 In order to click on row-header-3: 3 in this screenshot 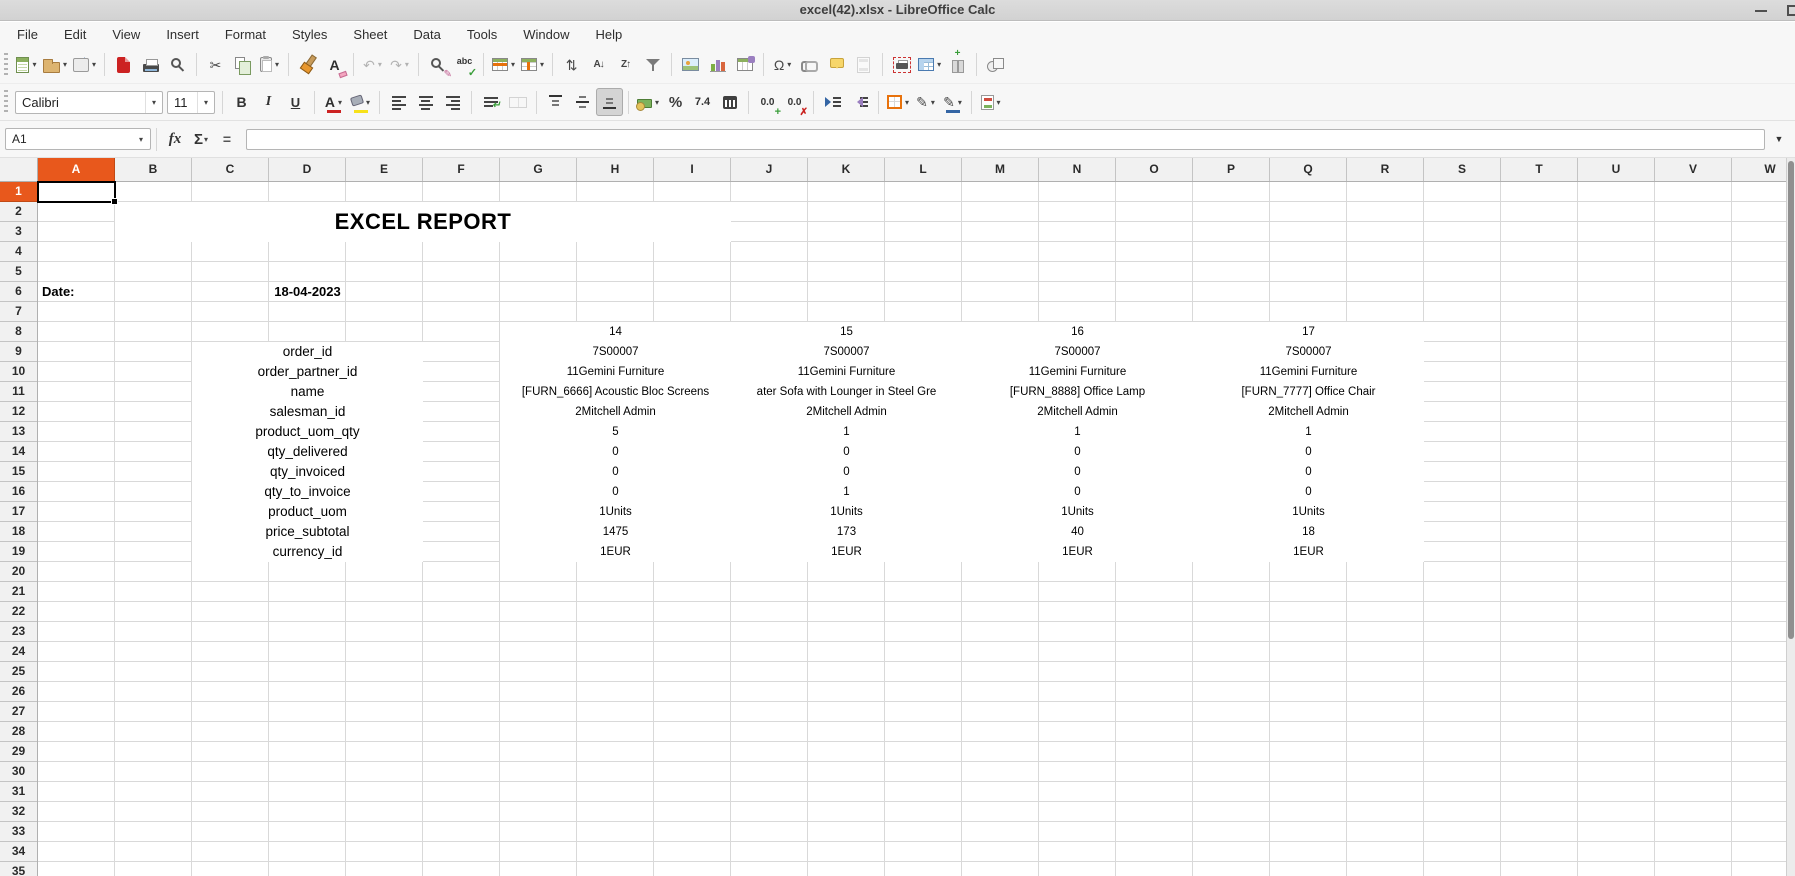, I will do `click(18, 232)`.